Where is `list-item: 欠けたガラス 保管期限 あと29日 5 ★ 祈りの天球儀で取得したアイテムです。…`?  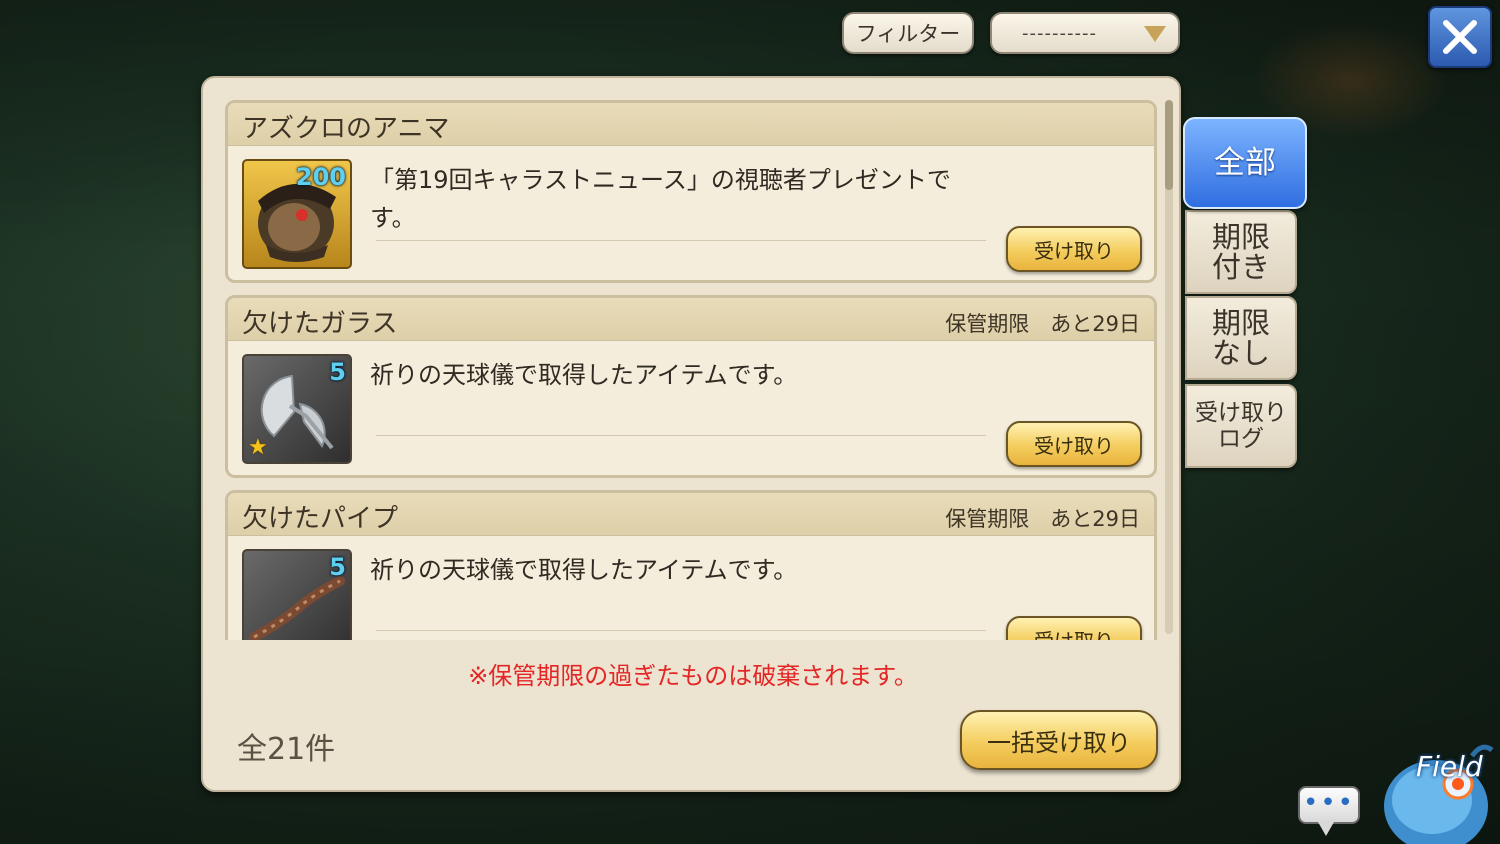 list-item: 欠けたガラス 保管期限 あと29日 5 ★ 祈りの天球儀で取得したアイテムです。… is located at coordinates (691, 386).